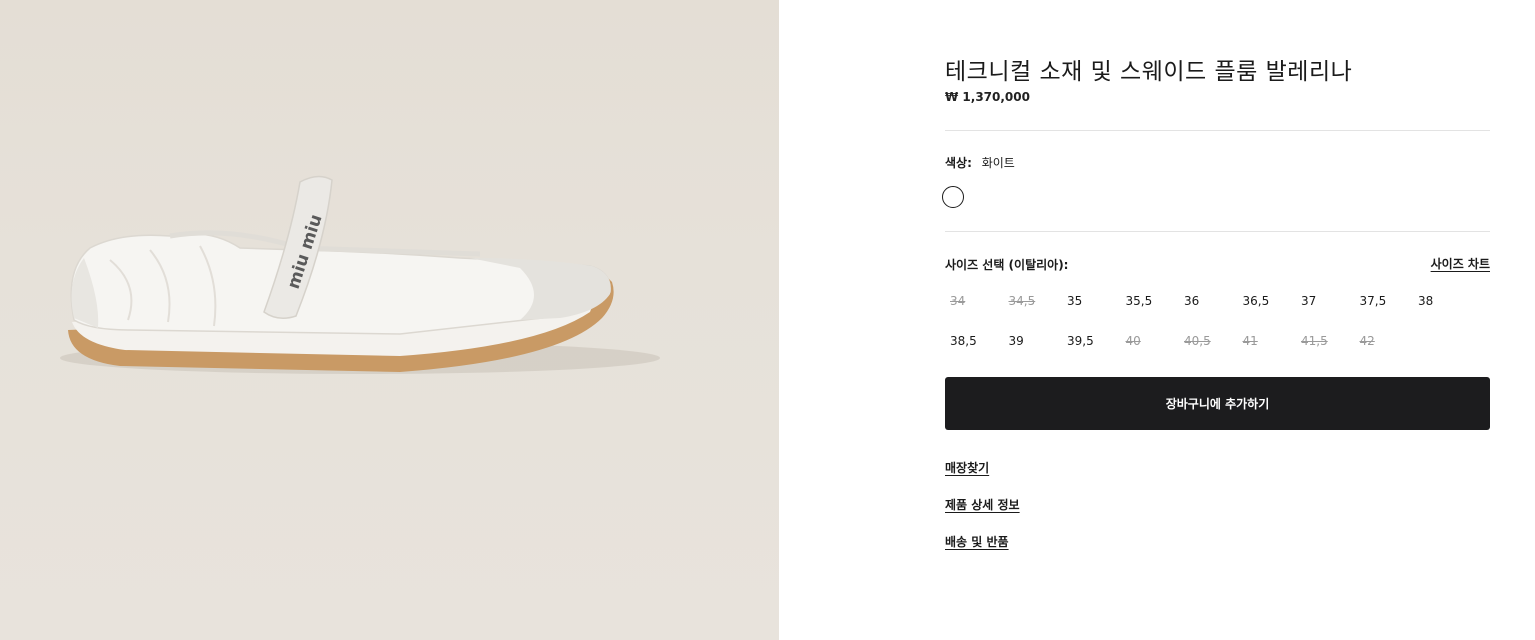  Describe the element at coordinates (1385, 341) in the screenshot. I see `size-option: 42` at that location.